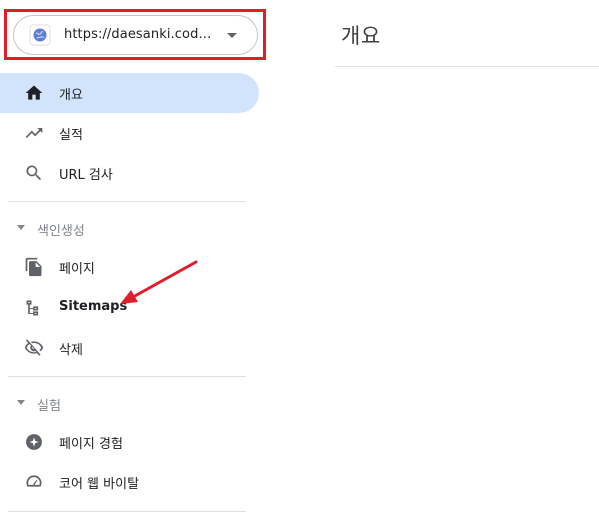  I want to click on nav-item-label: URL 검사, so click(86, 175).